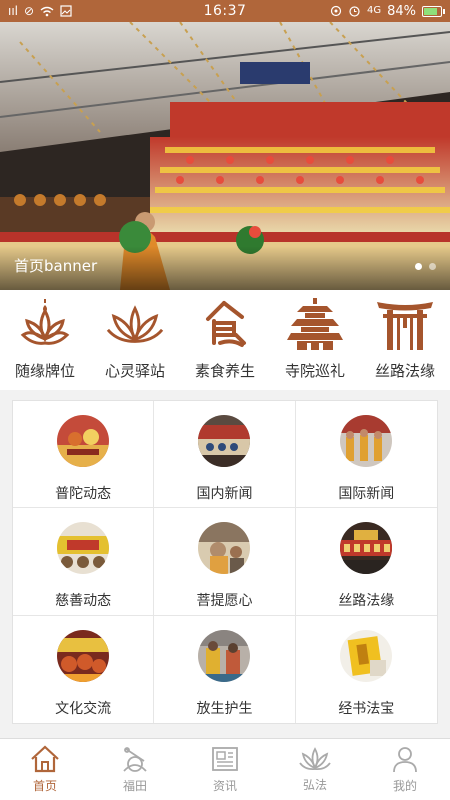 Image resolution: width=450 pixels, height=800 pixels. What do you see at coordinates (56, 266) in the screenshot?
I see `banner-title: 首页banner` at bounding box center [56, 266].